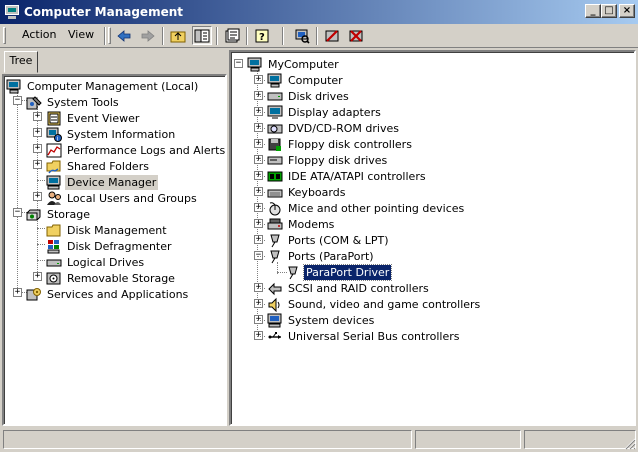 The height and width of the screenshot is (452, 638). Describe the element at coordinates (374, 304) in the screenshot. I see `device-category: Sound, video and game controllers` at that location.